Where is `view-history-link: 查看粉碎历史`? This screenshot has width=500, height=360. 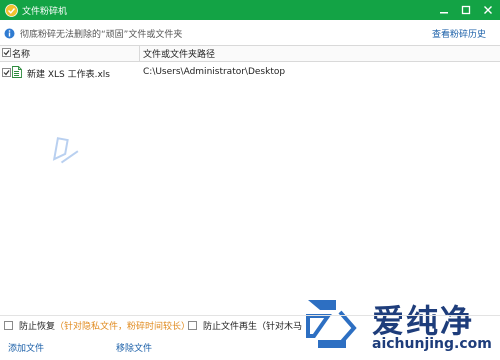 view-history-link: 查看粉碎历史 is located at coordinates (459, 33).